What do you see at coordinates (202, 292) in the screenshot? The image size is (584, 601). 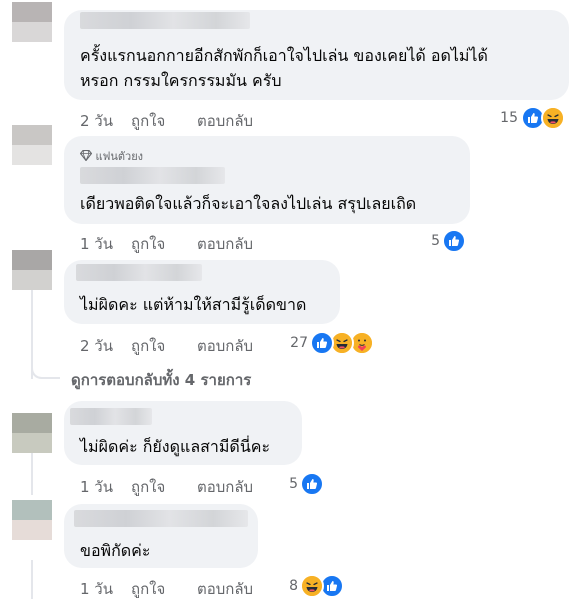 I see `comment-bubble: ไม่ผิดคะ แต่ห้ามให้สามีรู้เด็ดขาด` at bounding box center [202, 292].